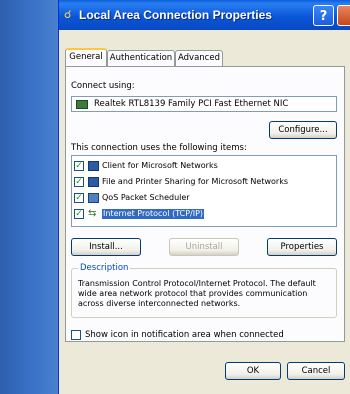 This screenshot has height=394, width=350. Describe the element at coordinates (160, 165) in the screenshot. I see `item-label: Client for Microsoft Networks` at that location.